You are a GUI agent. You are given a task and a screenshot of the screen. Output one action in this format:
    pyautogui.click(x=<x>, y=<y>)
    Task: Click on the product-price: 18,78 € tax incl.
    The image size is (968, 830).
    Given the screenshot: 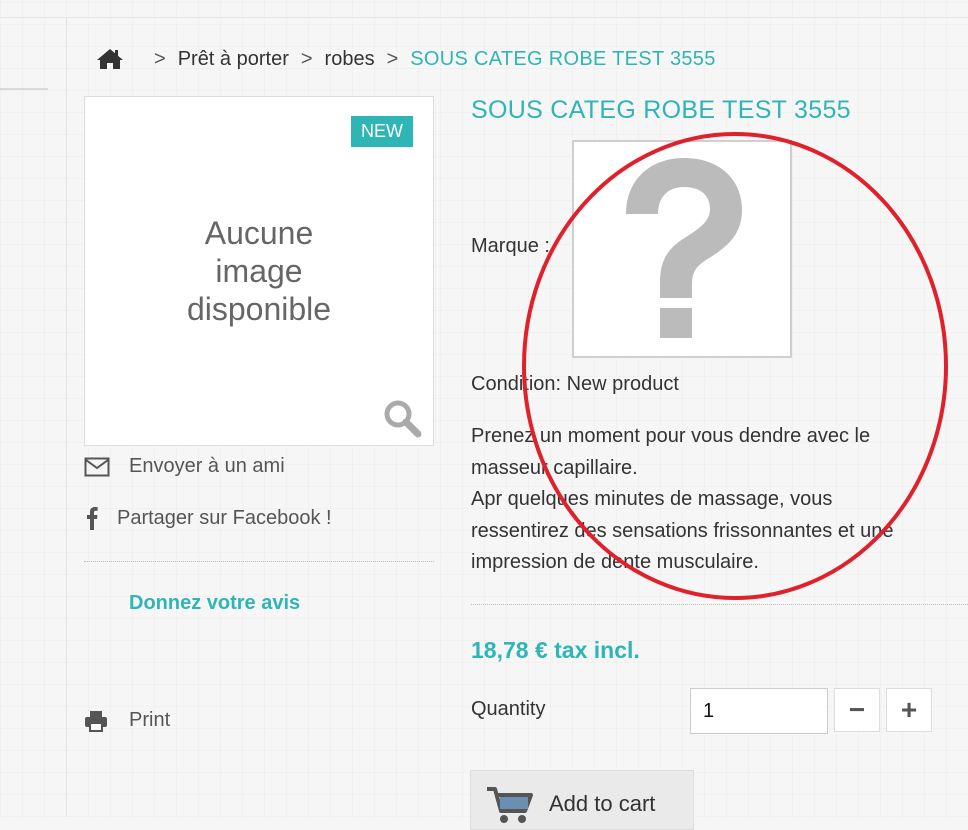 What is the action you would take?
    pyautogui.click(x=555, y=650)
    